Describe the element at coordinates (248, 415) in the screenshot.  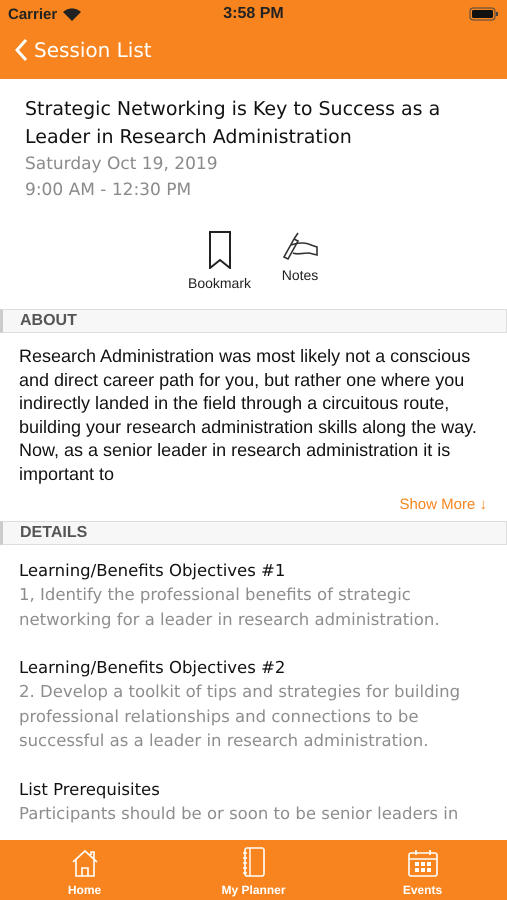
I see `about-text: Research Administration was most likely not a conscious and direct career path for you, but rather one where you indirectly landed in the field through a circuitous route, building your research administration skills along the way. Now, as a senior leader in research administration it is important to` at that location.